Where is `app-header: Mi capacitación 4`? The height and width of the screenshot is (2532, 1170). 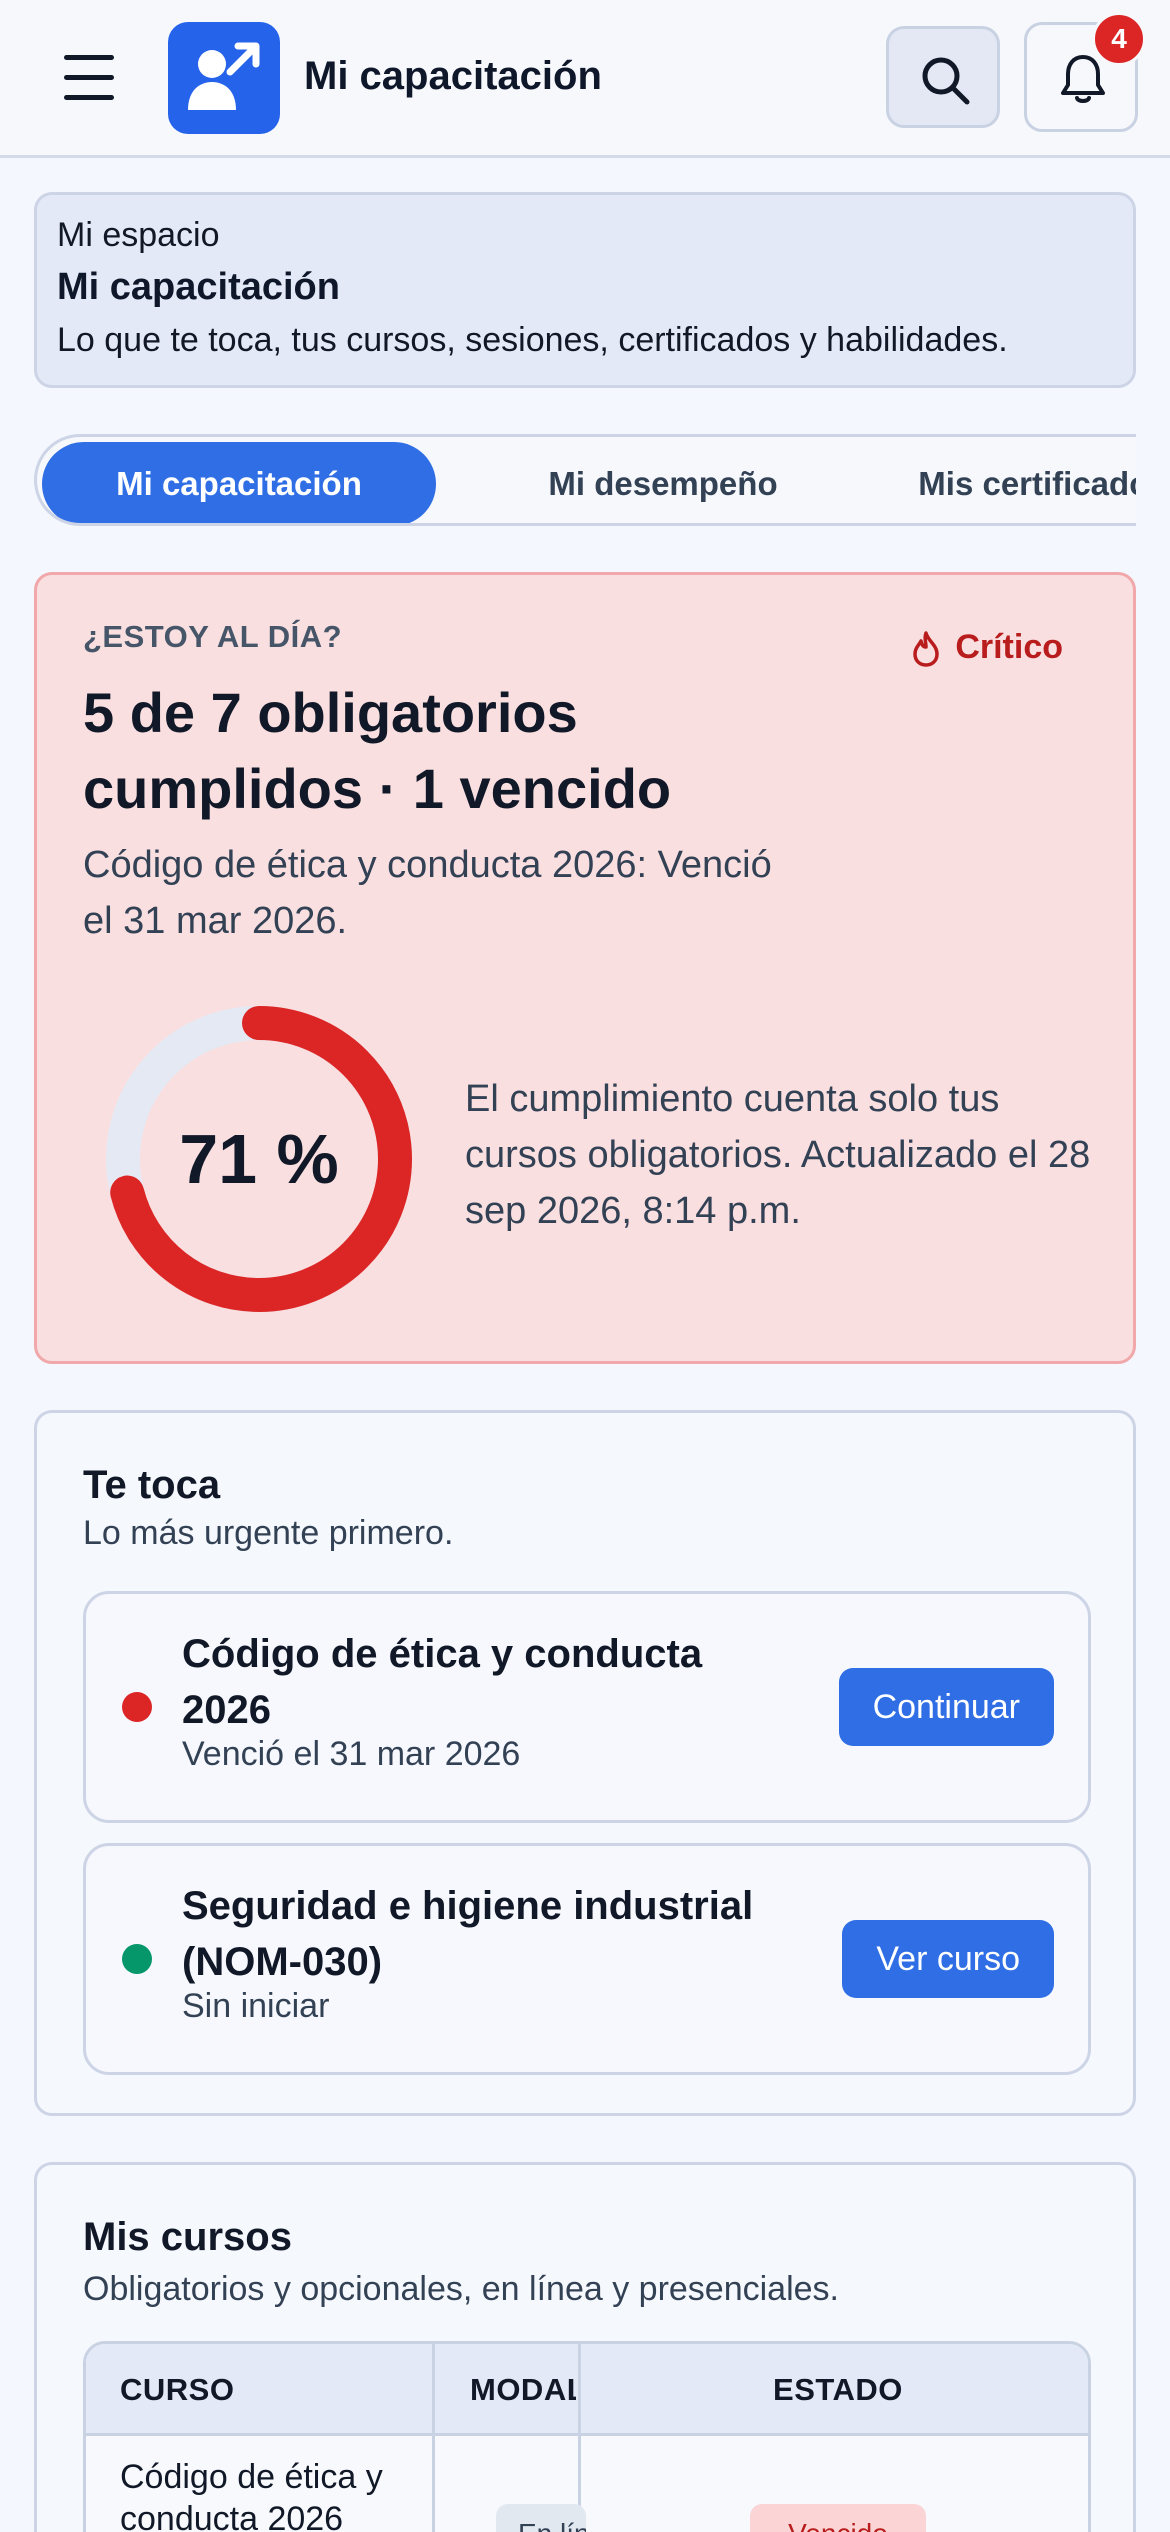 app-header: Mi capacitación 4 is located at coordinates (585, 79).